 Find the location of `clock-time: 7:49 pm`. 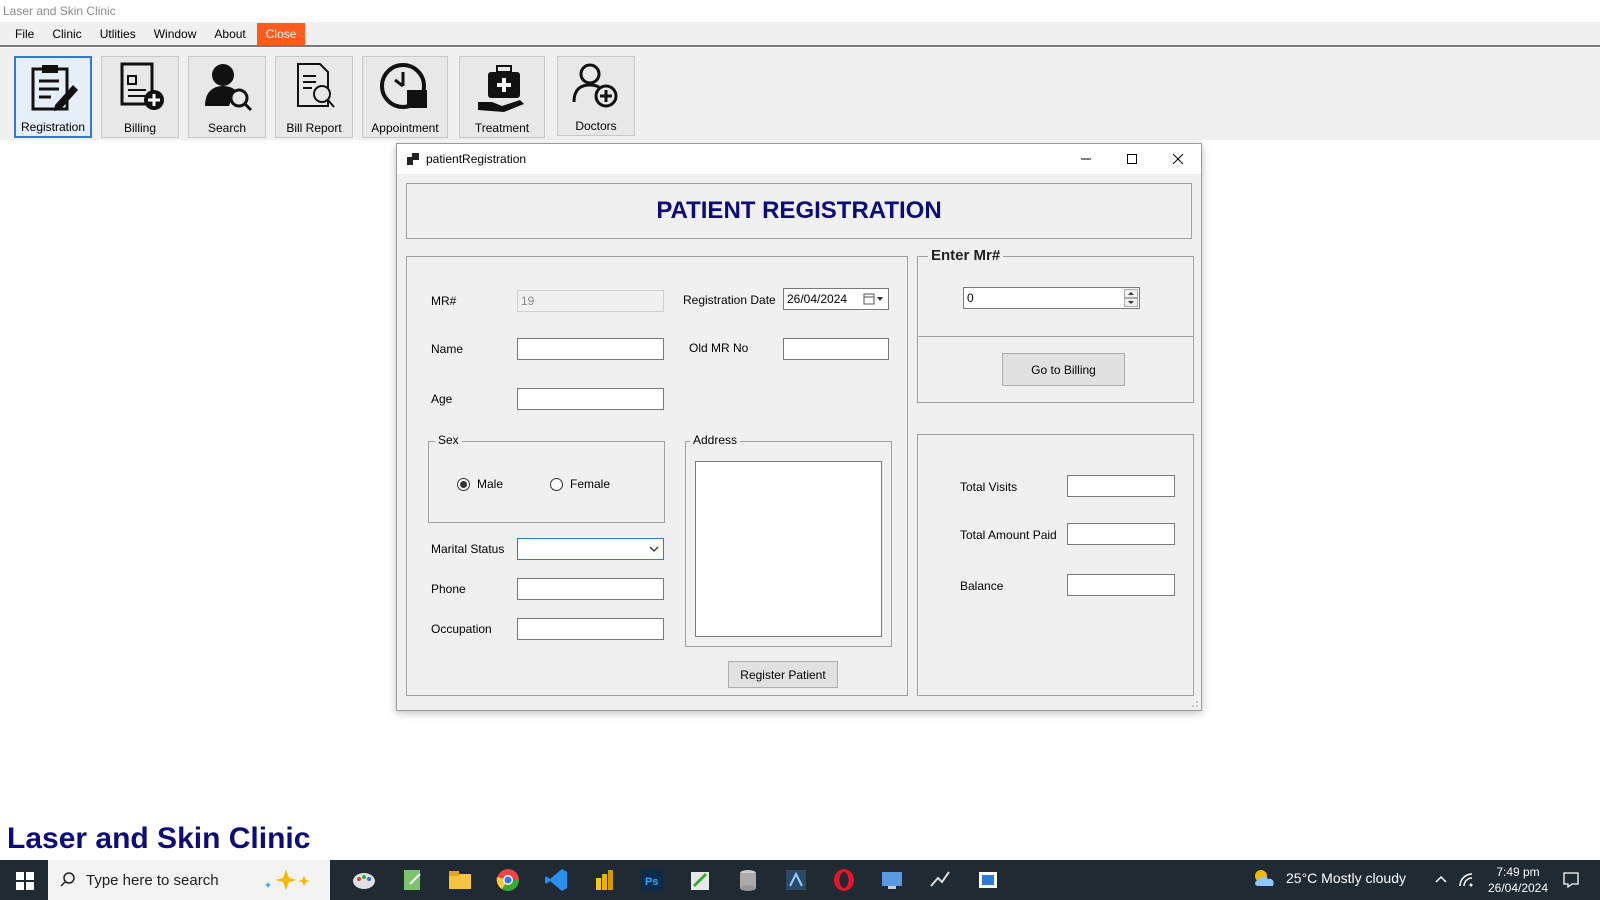

clock-time: 7:49 pm is located at coordinates (1518, 872).